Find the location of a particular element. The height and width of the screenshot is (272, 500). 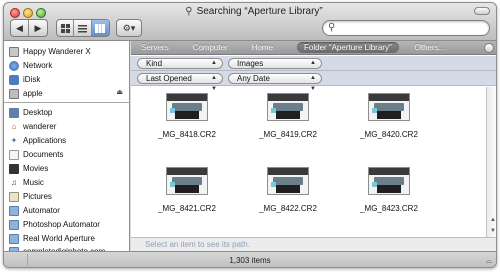

idisk-icon is located at coordinates (14, 79).